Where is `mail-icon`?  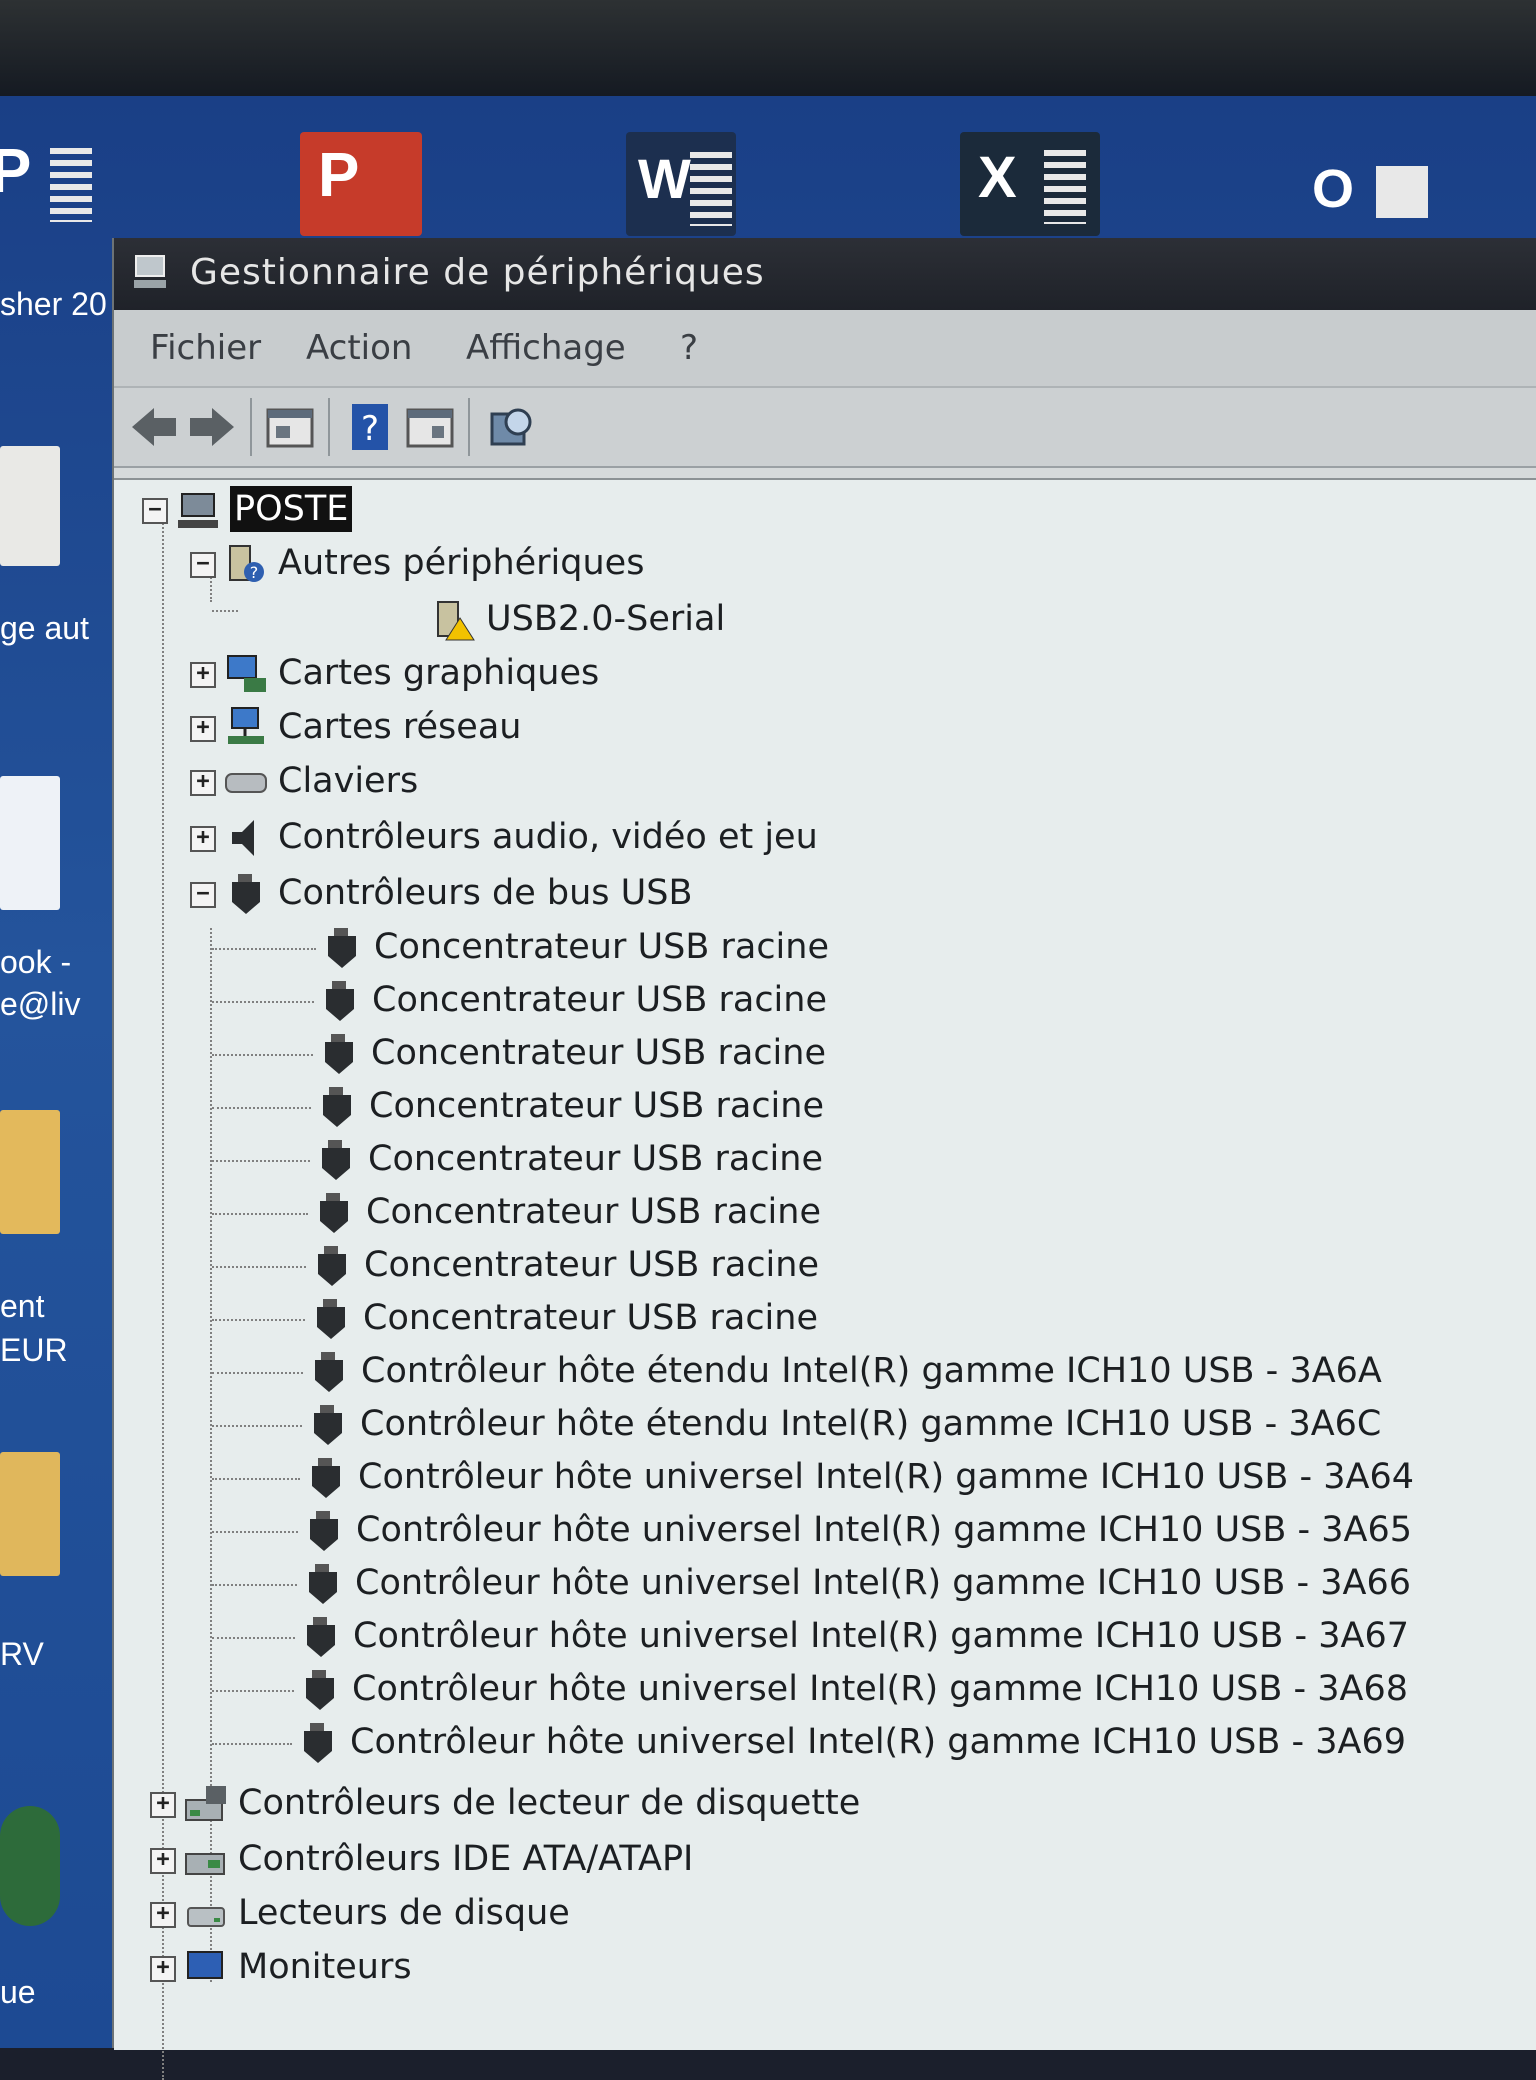 mail-icon is located at coordinates (30, 843).